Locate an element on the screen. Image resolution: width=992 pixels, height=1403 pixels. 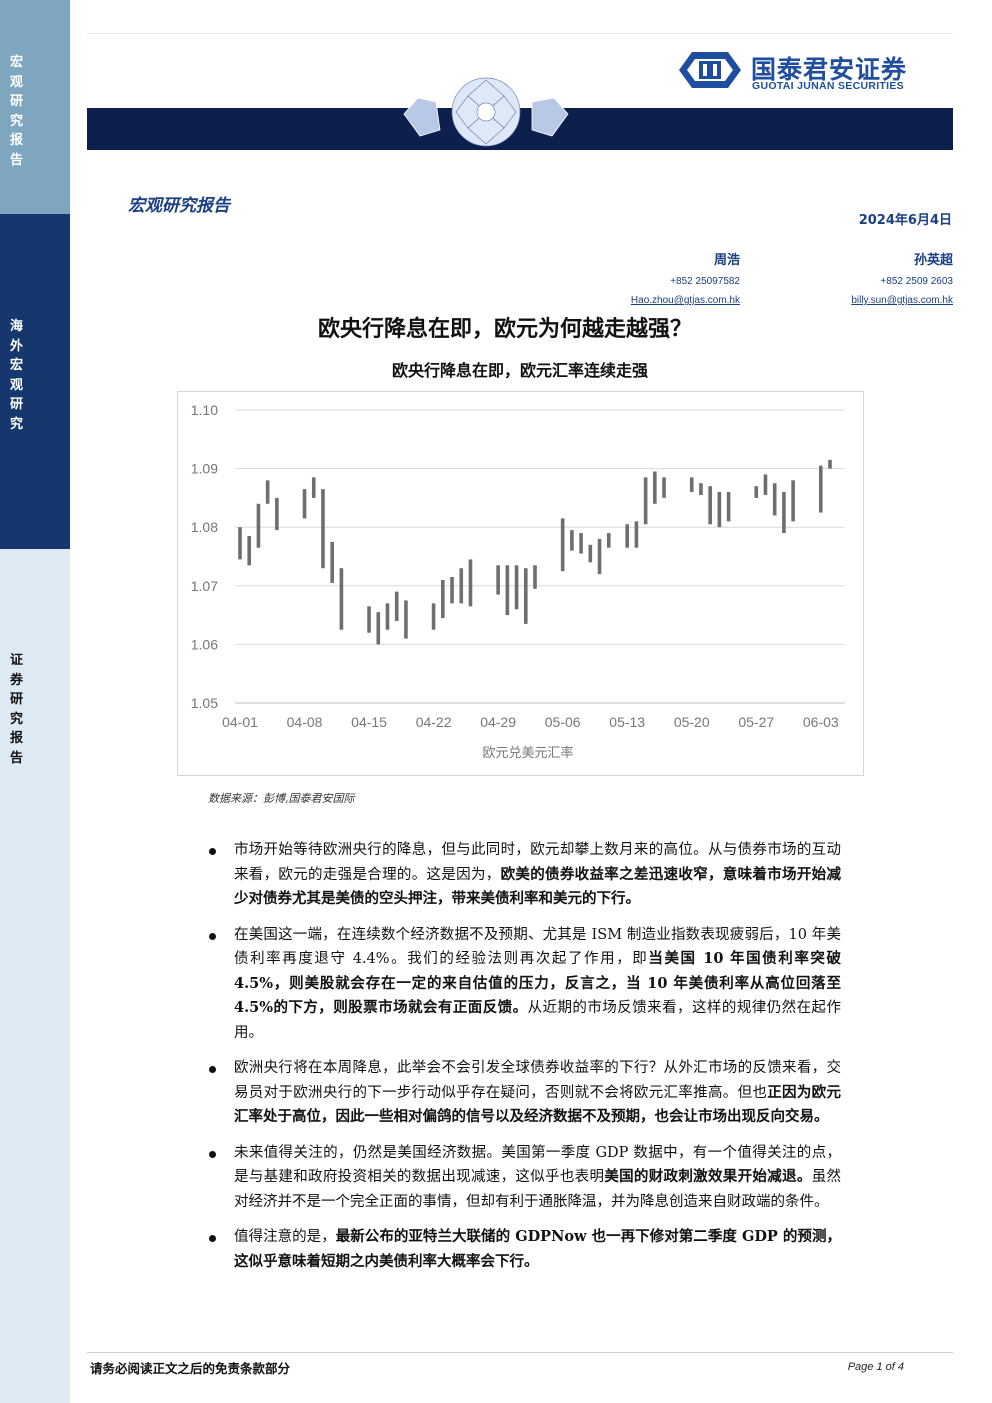
footer-rule is located at coordinates (520, 1352).